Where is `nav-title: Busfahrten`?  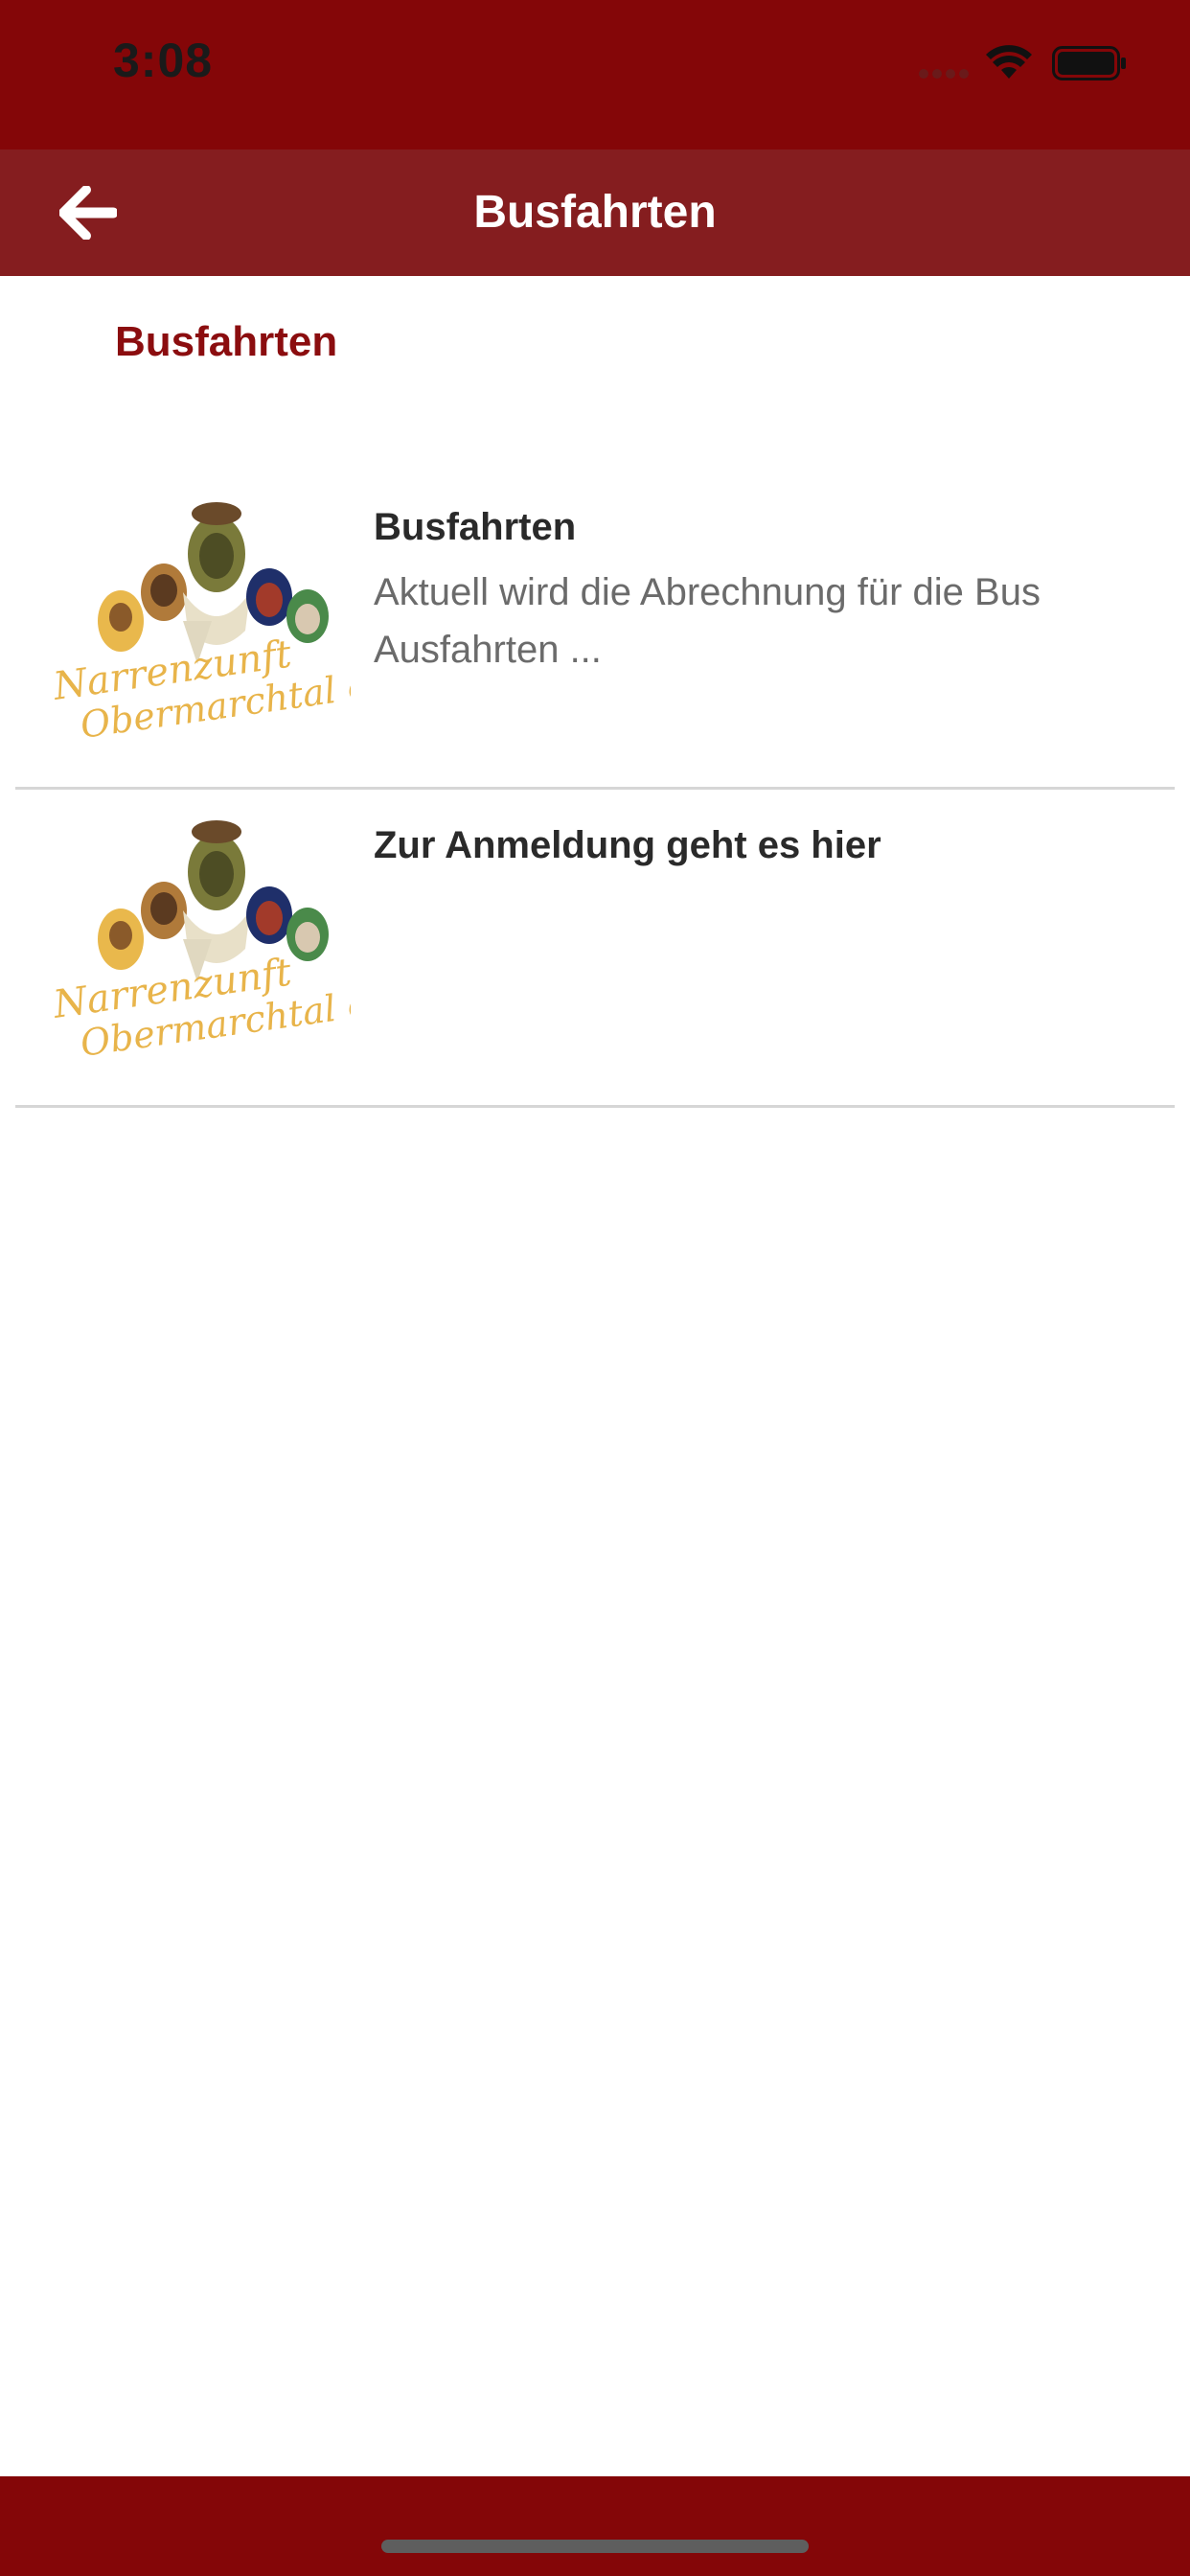
nav-title: Busfahrten is located at coordinates (595, 212).